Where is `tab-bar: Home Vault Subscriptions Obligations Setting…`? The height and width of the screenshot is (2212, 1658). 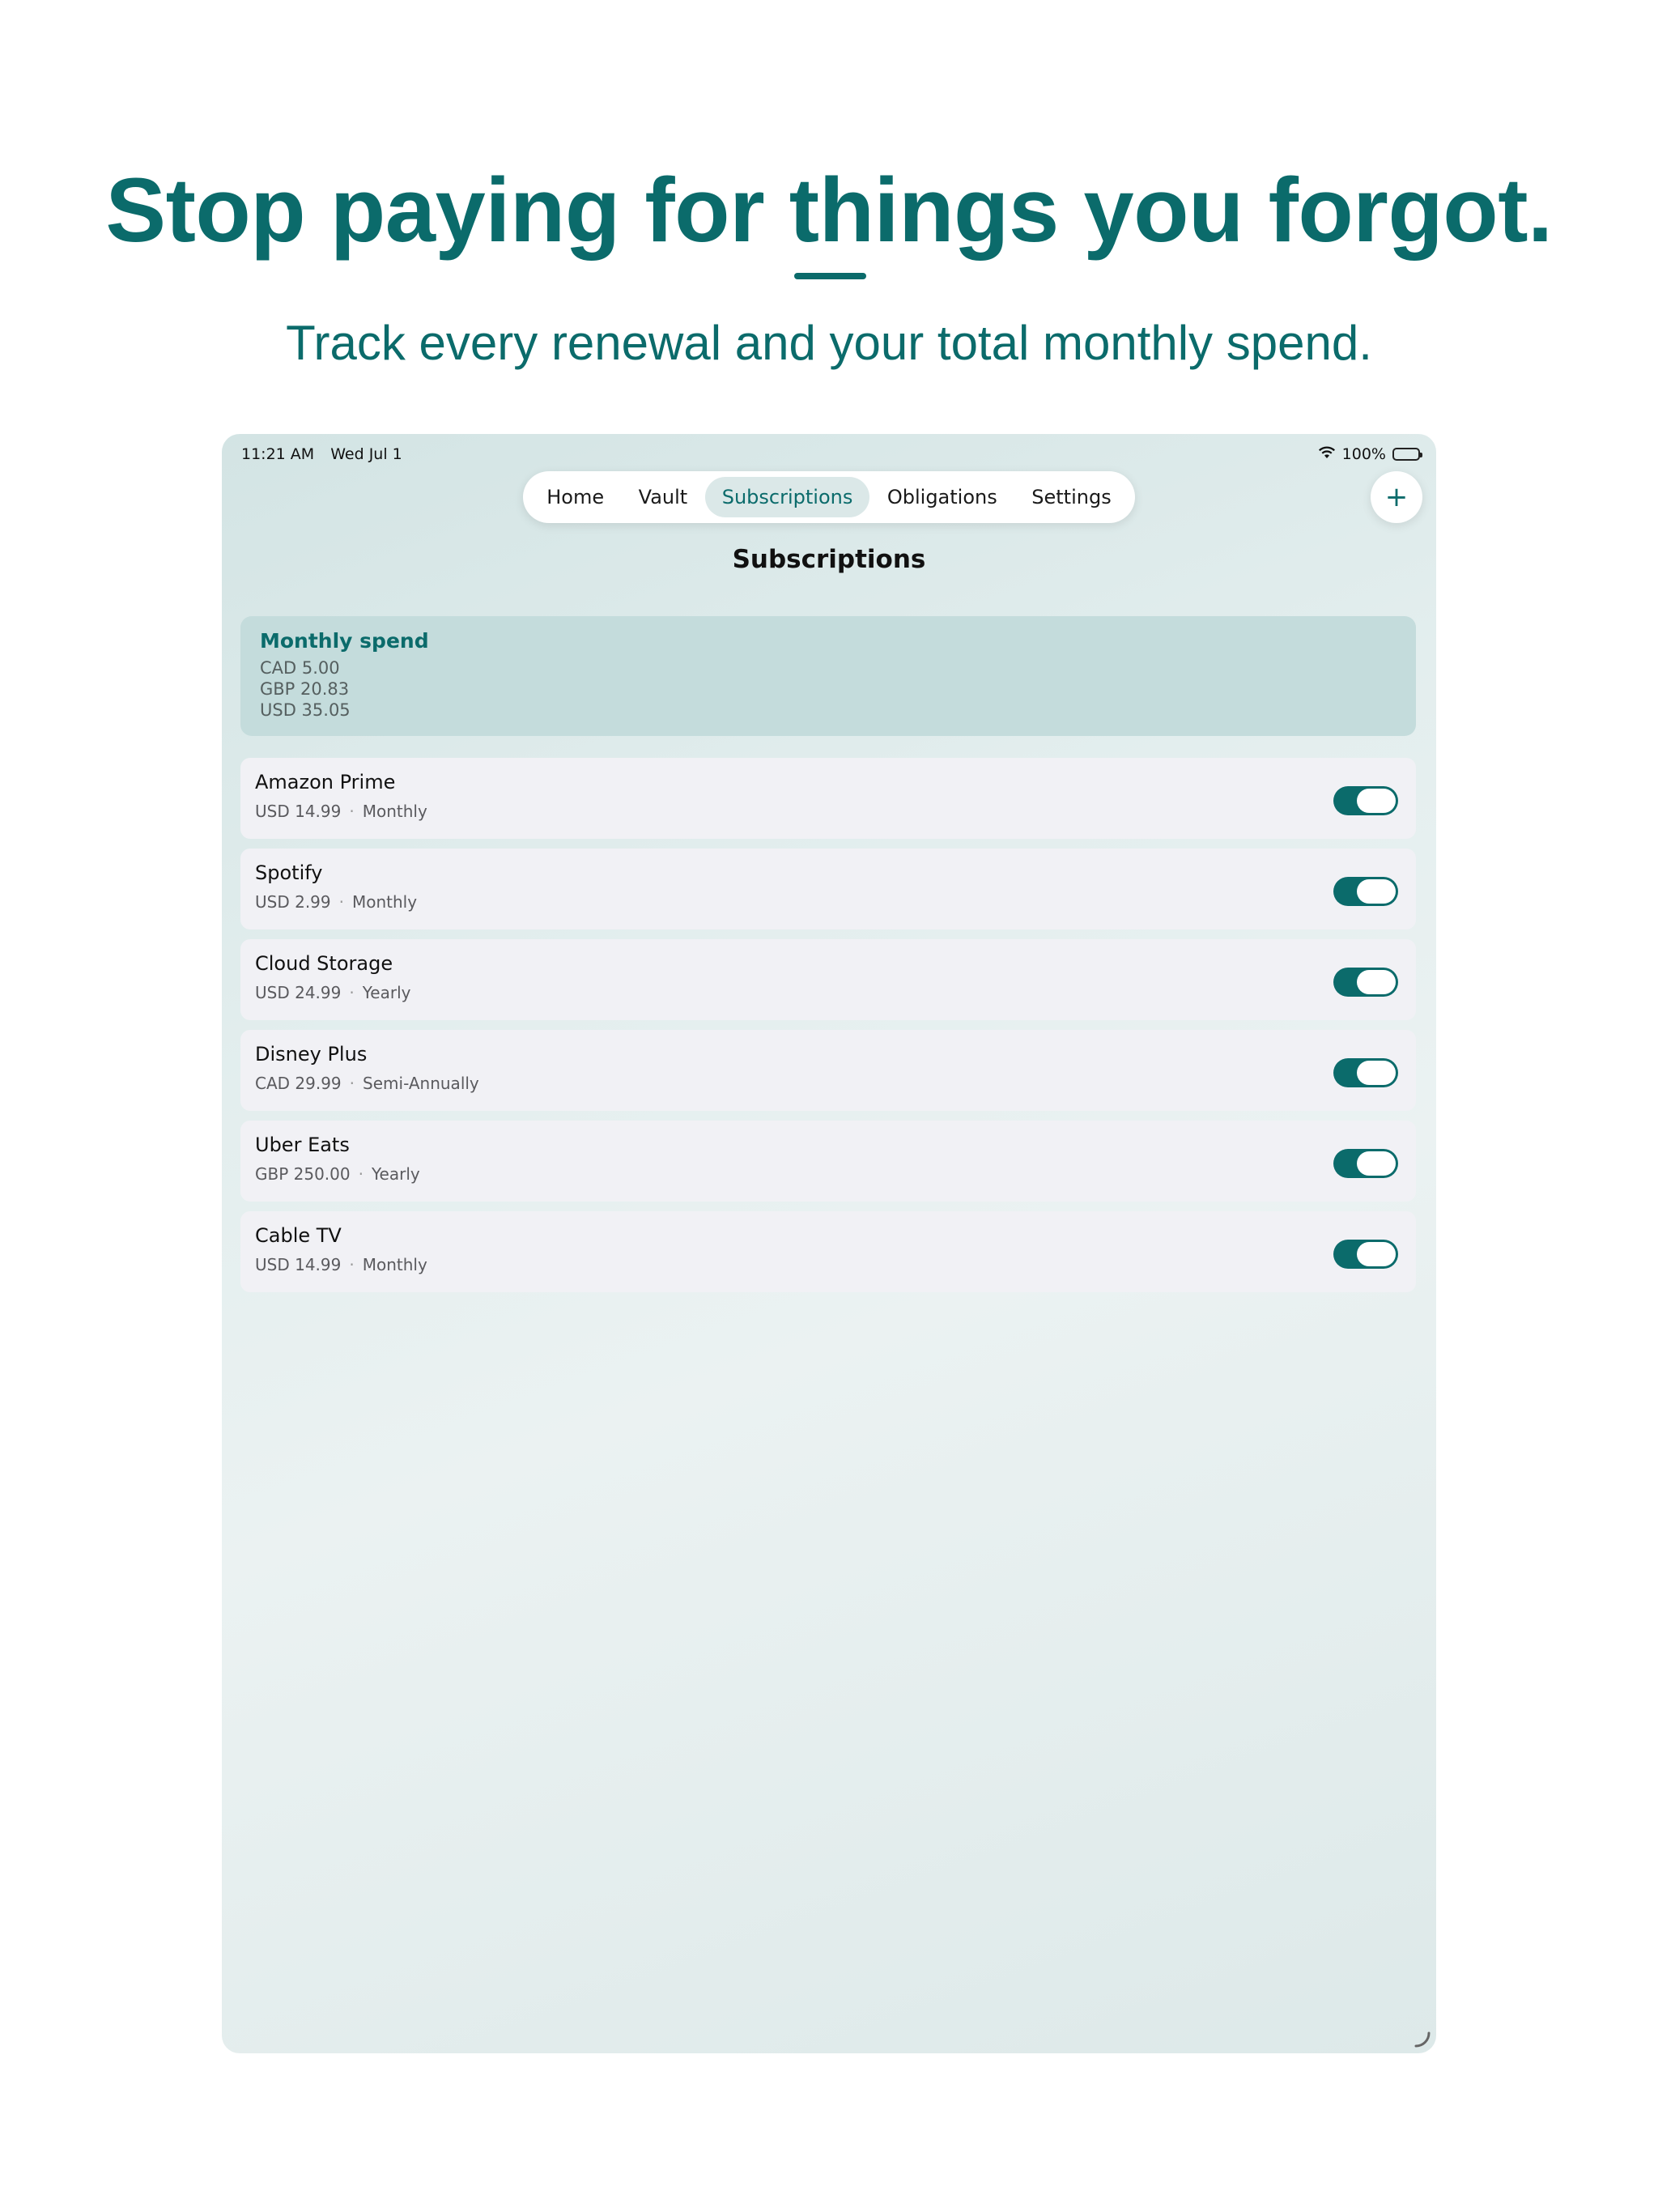 tab-bar: Home Vault Subscriptions Obligations Setting… is located at coordinates (829, 497).